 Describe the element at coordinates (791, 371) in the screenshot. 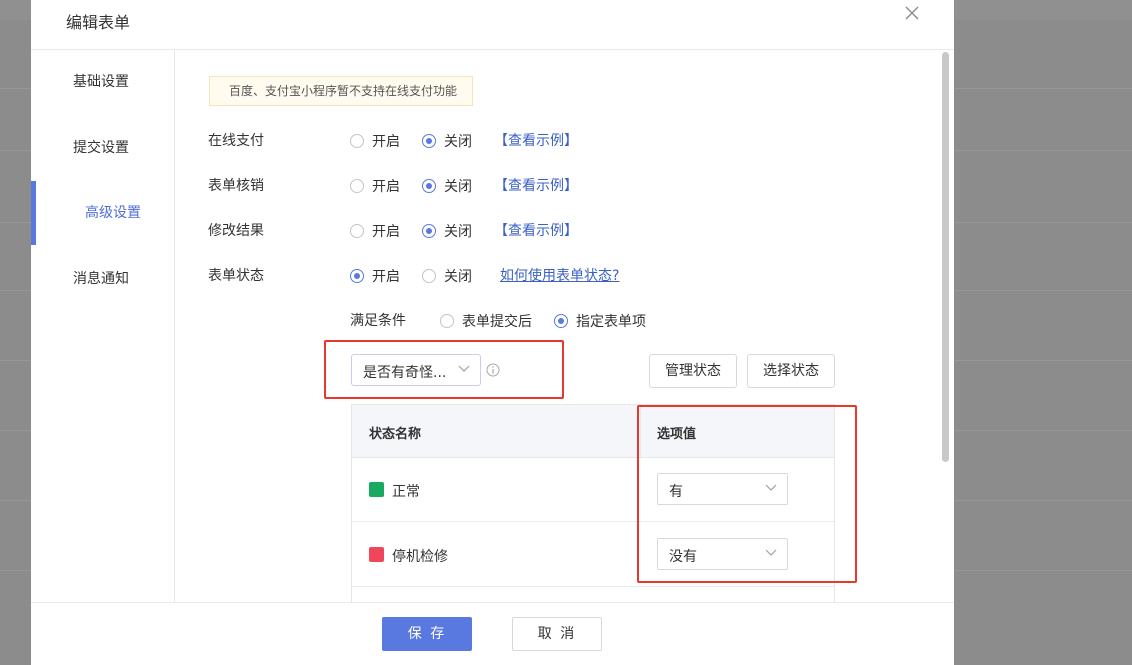

I see `select-status-button: 选择状态` at that location.